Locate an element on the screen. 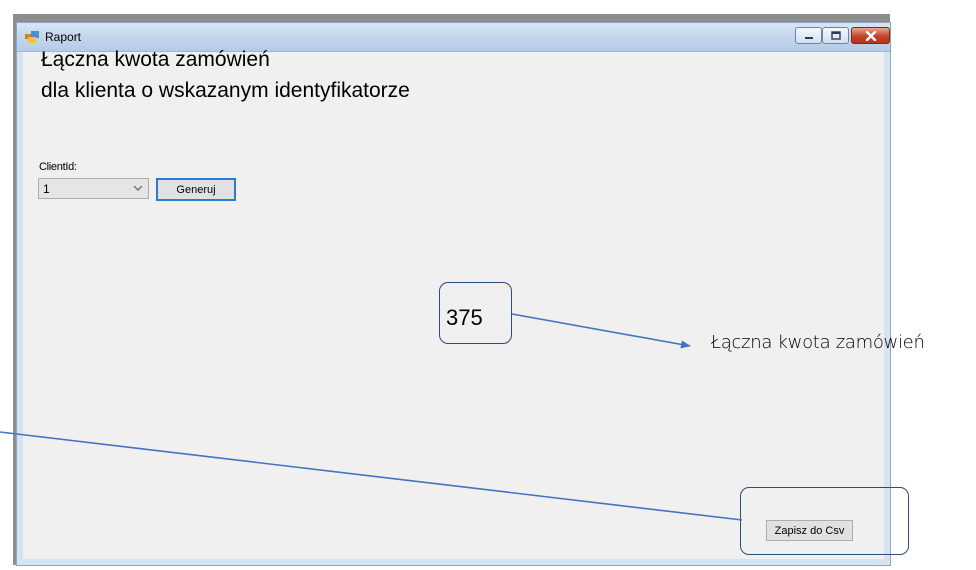 This screenshot has height=570, width=976. save-pointer-line is located at coordinates (371, 476).